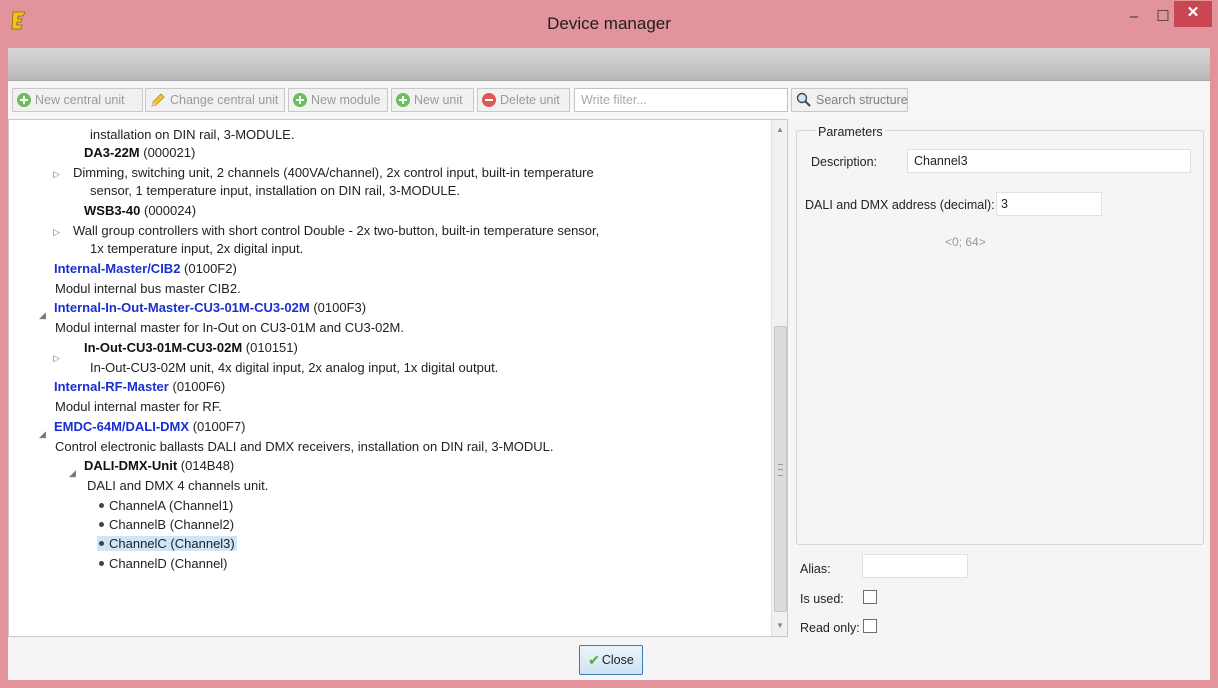 The image size is (1218, 688). Describe the element at coordinates (830, 628) in the screenshot. I see `read-only-label: Read only:` at that location.